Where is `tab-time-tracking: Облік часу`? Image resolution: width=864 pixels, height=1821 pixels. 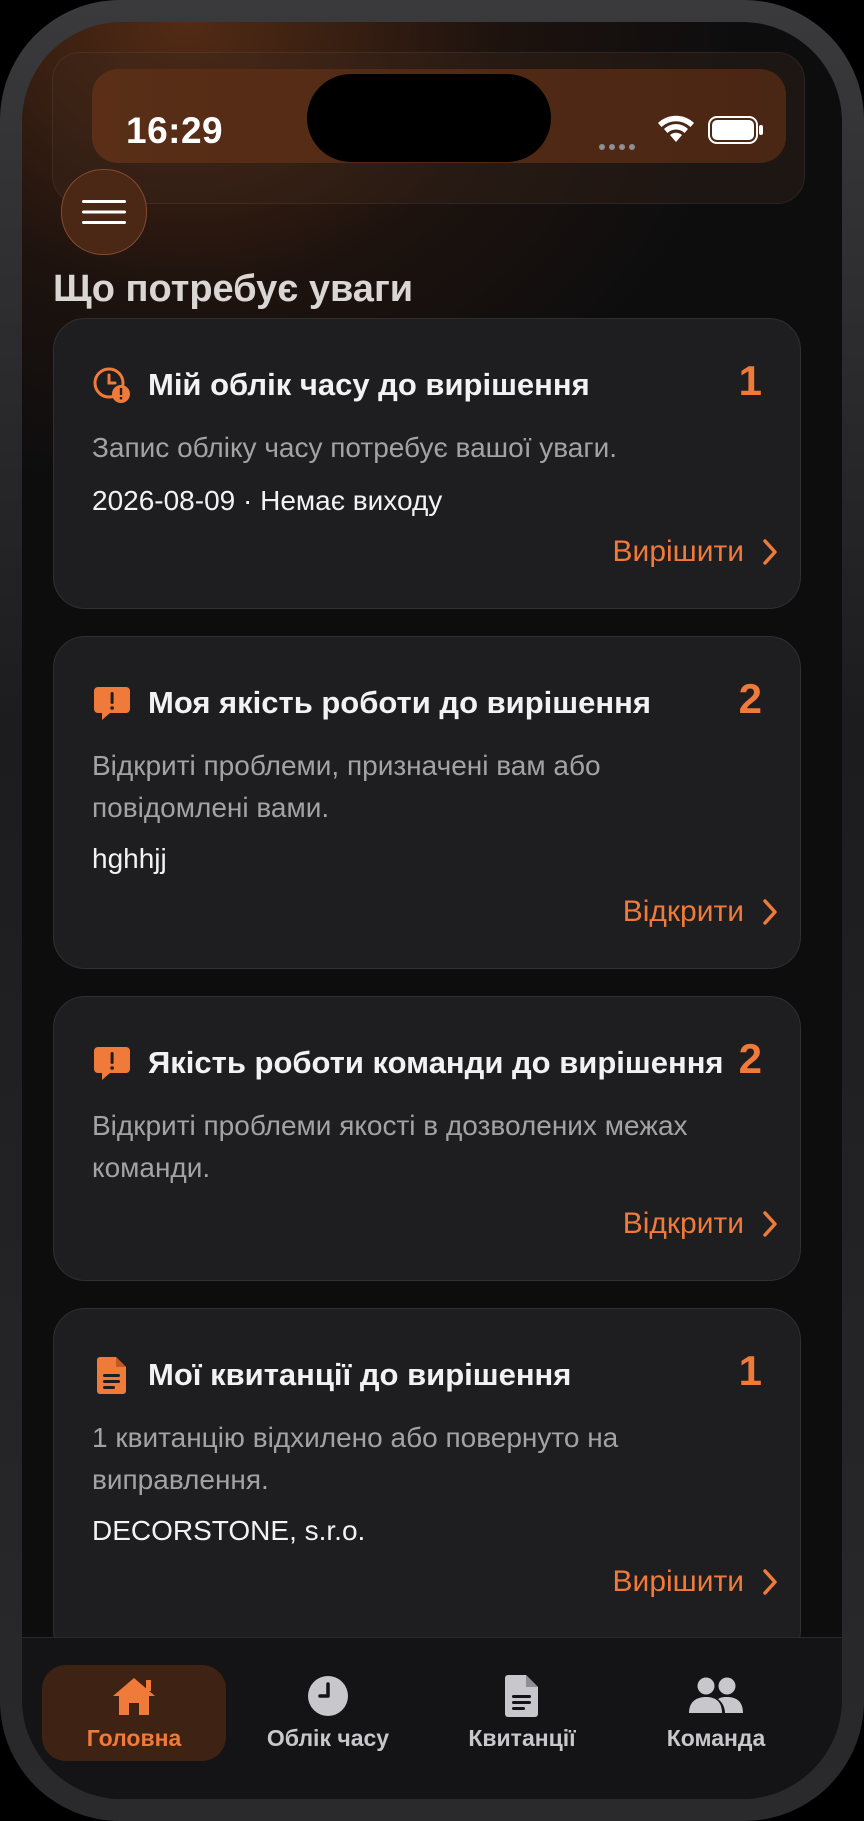
tab-time-tracking: Облік часу is located at coordinates (328, 1713).